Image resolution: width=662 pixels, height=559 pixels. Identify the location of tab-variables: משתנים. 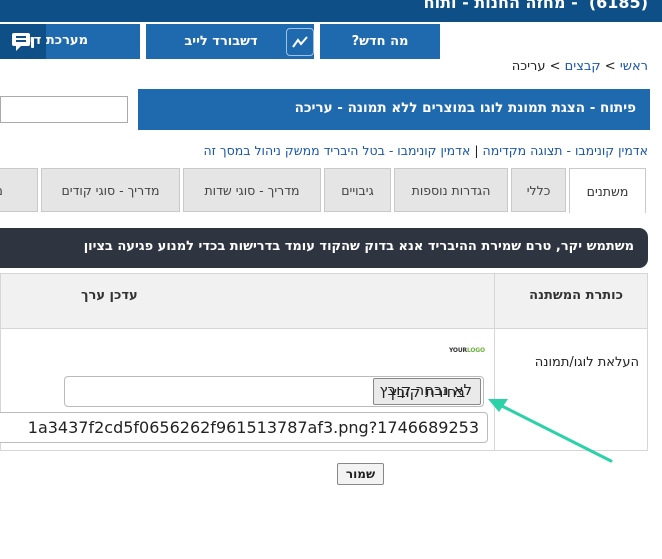
(607, 190).